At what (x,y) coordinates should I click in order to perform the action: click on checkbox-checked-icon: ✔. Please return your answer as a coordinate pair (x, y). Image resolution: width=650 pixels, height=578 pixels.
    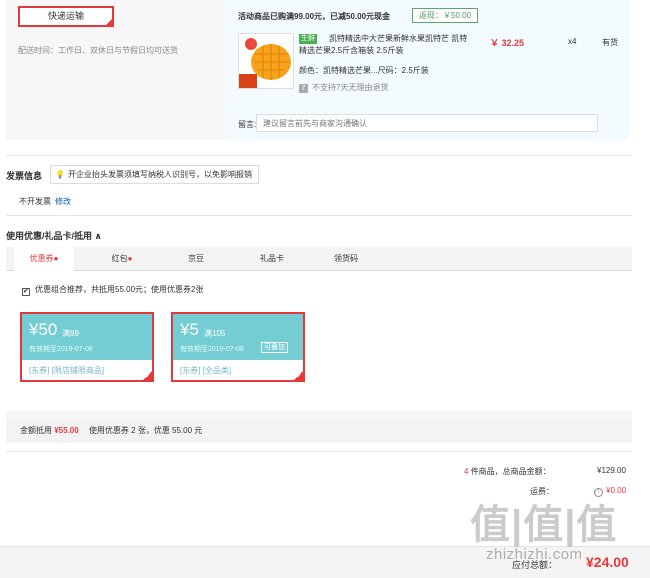
    Looking at the image, I should click on (26, 292).